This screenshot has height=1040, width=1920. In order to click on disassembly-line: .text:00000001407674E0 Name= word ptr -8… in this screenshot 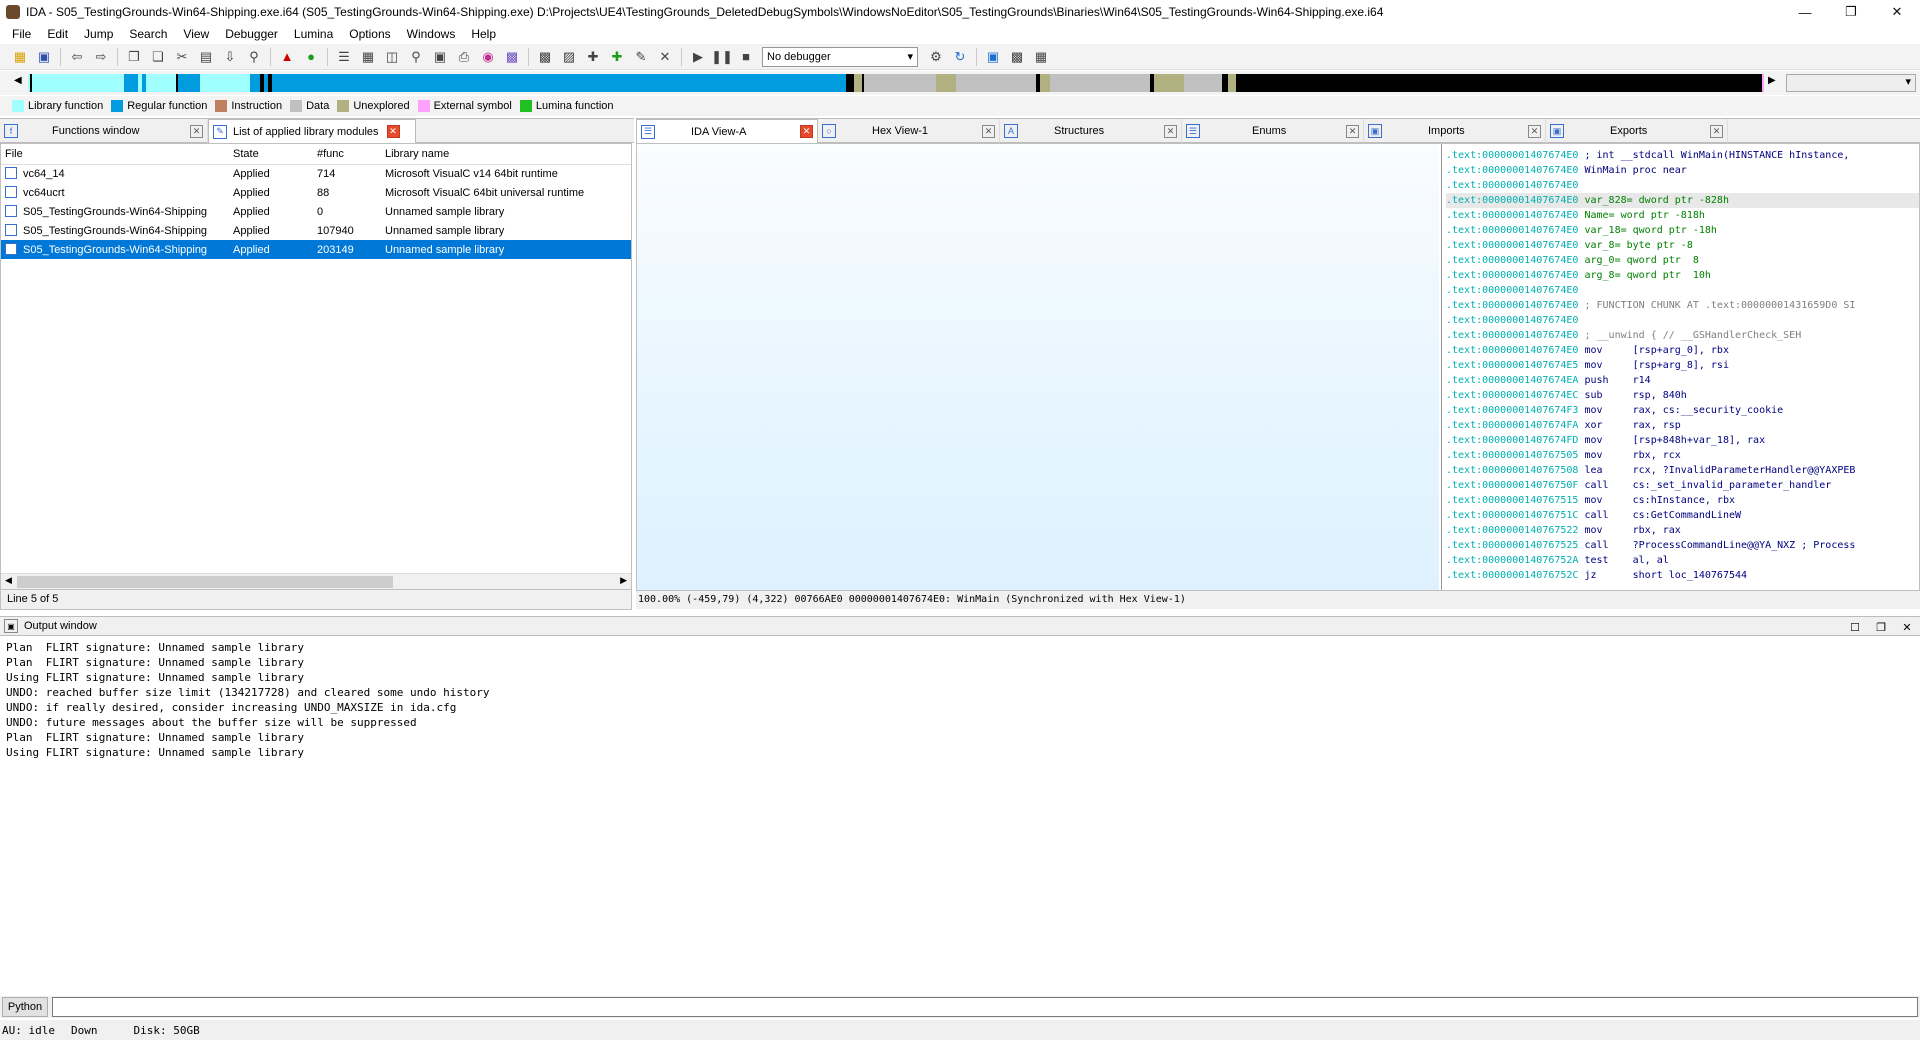, I will do `click(1682, 215)`.